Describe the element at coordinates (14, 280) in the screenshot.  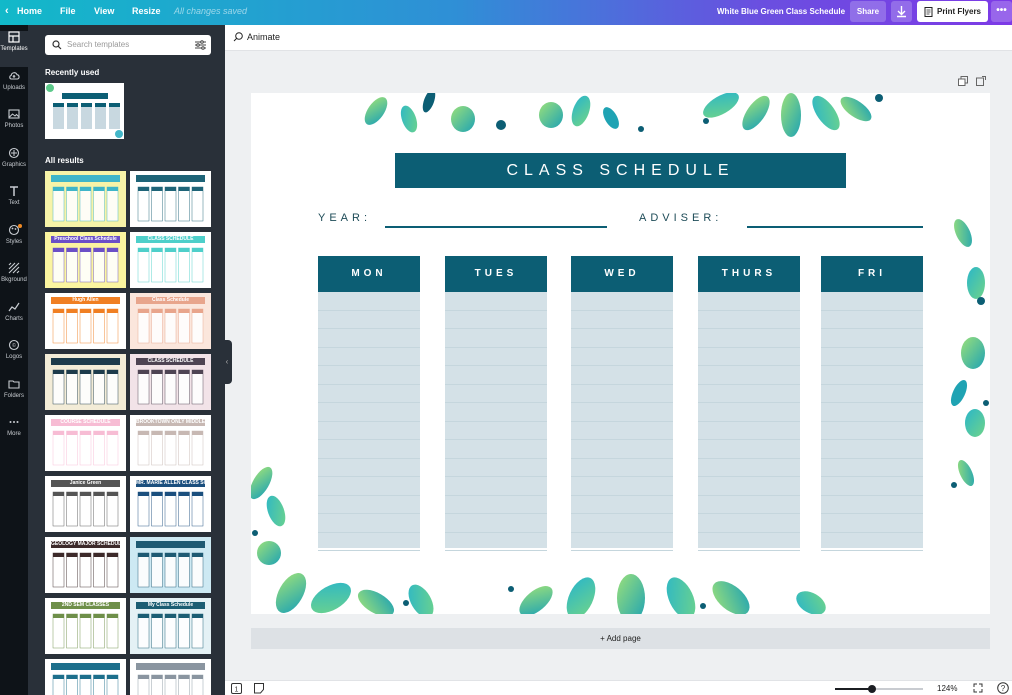
I see `rail-item-bkground: Bkground` at that location.